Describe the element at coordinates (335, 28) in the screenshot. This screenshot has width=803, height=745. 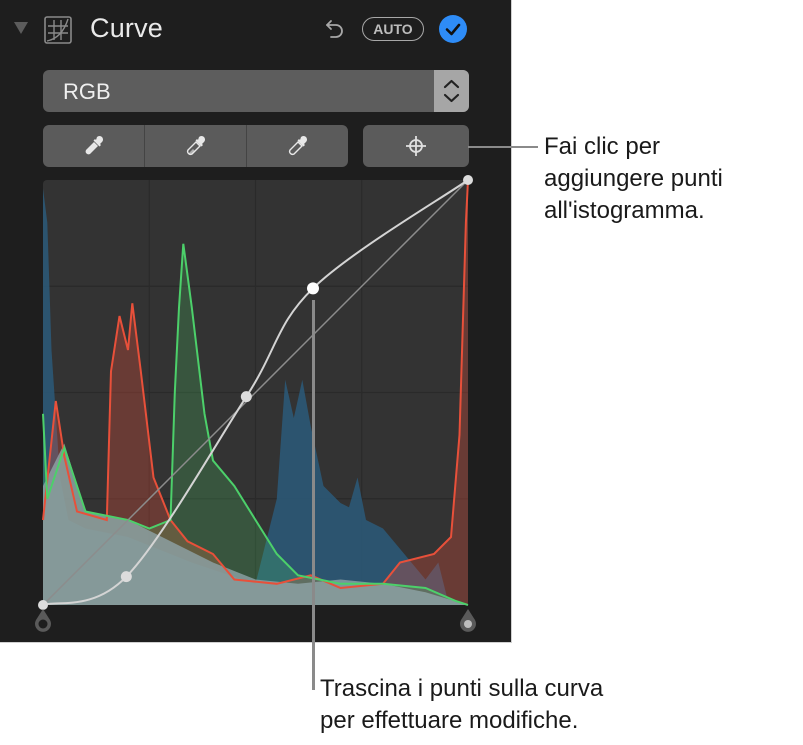
I see `undo-icon` at that location.